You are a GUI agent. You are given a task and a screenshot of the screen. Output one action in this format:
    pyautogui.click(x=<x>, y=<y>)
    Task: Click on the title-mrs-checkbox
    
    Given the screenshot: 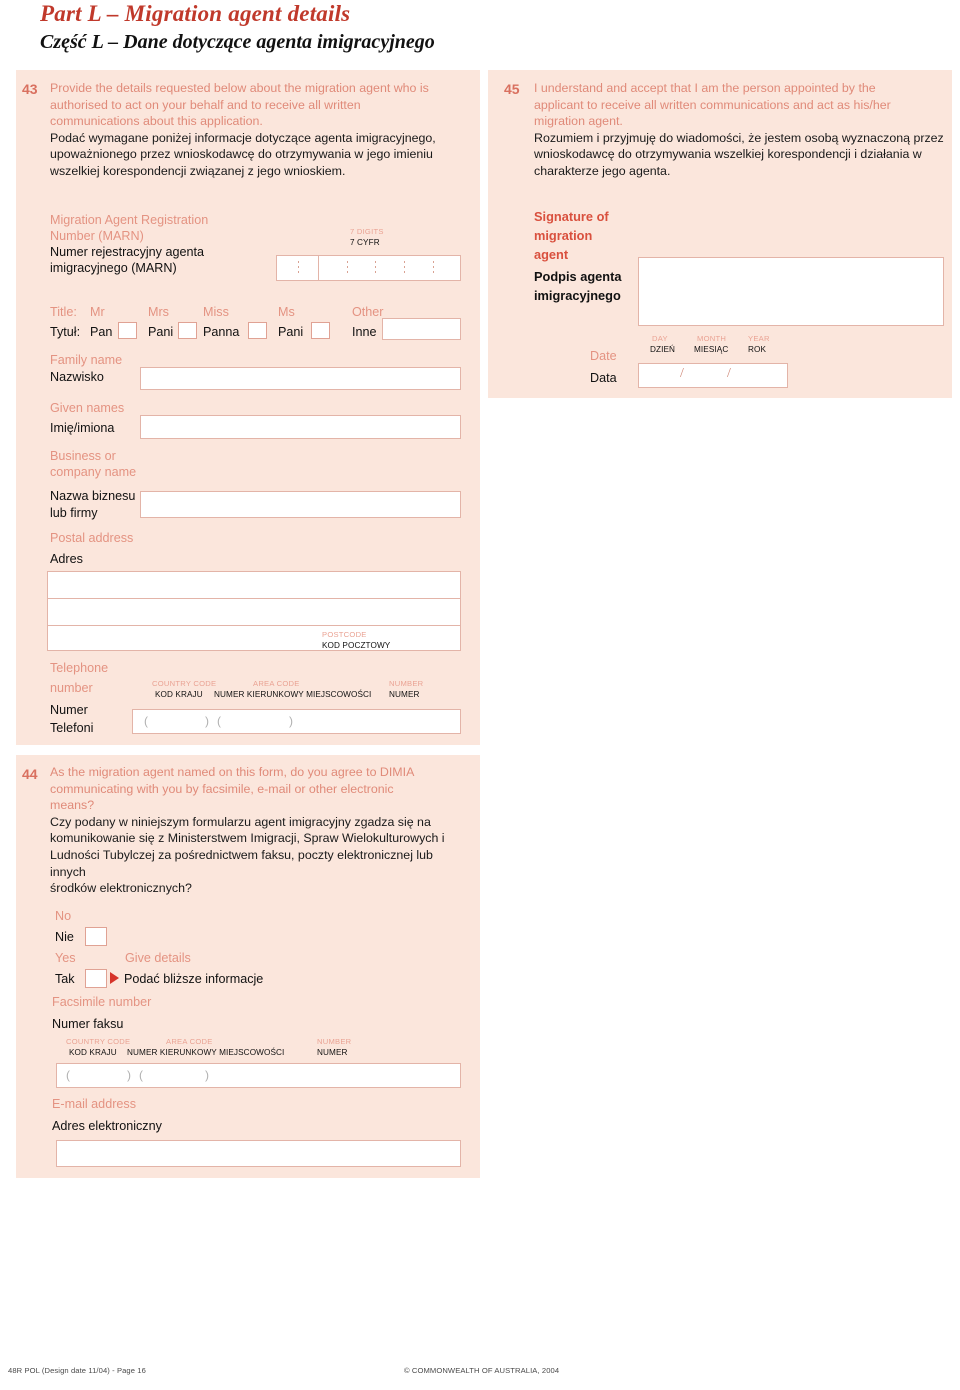 What is the action you would take?
    pyautogui.click(x=187, y=330)
    